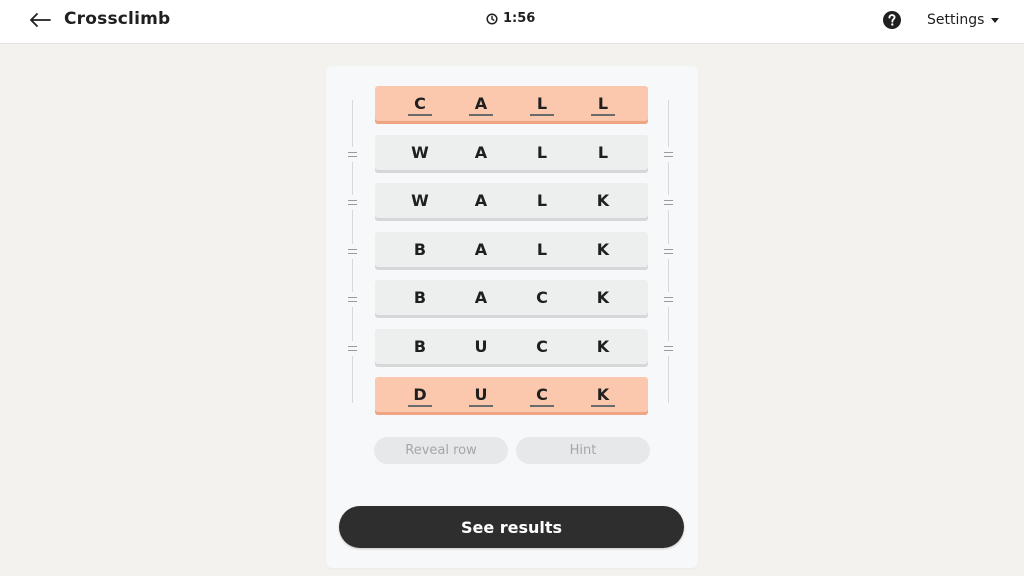 The height and width of the screenshot is (576, 1024). I want to click on locked-word-row: DUCK, so click(511, 396).